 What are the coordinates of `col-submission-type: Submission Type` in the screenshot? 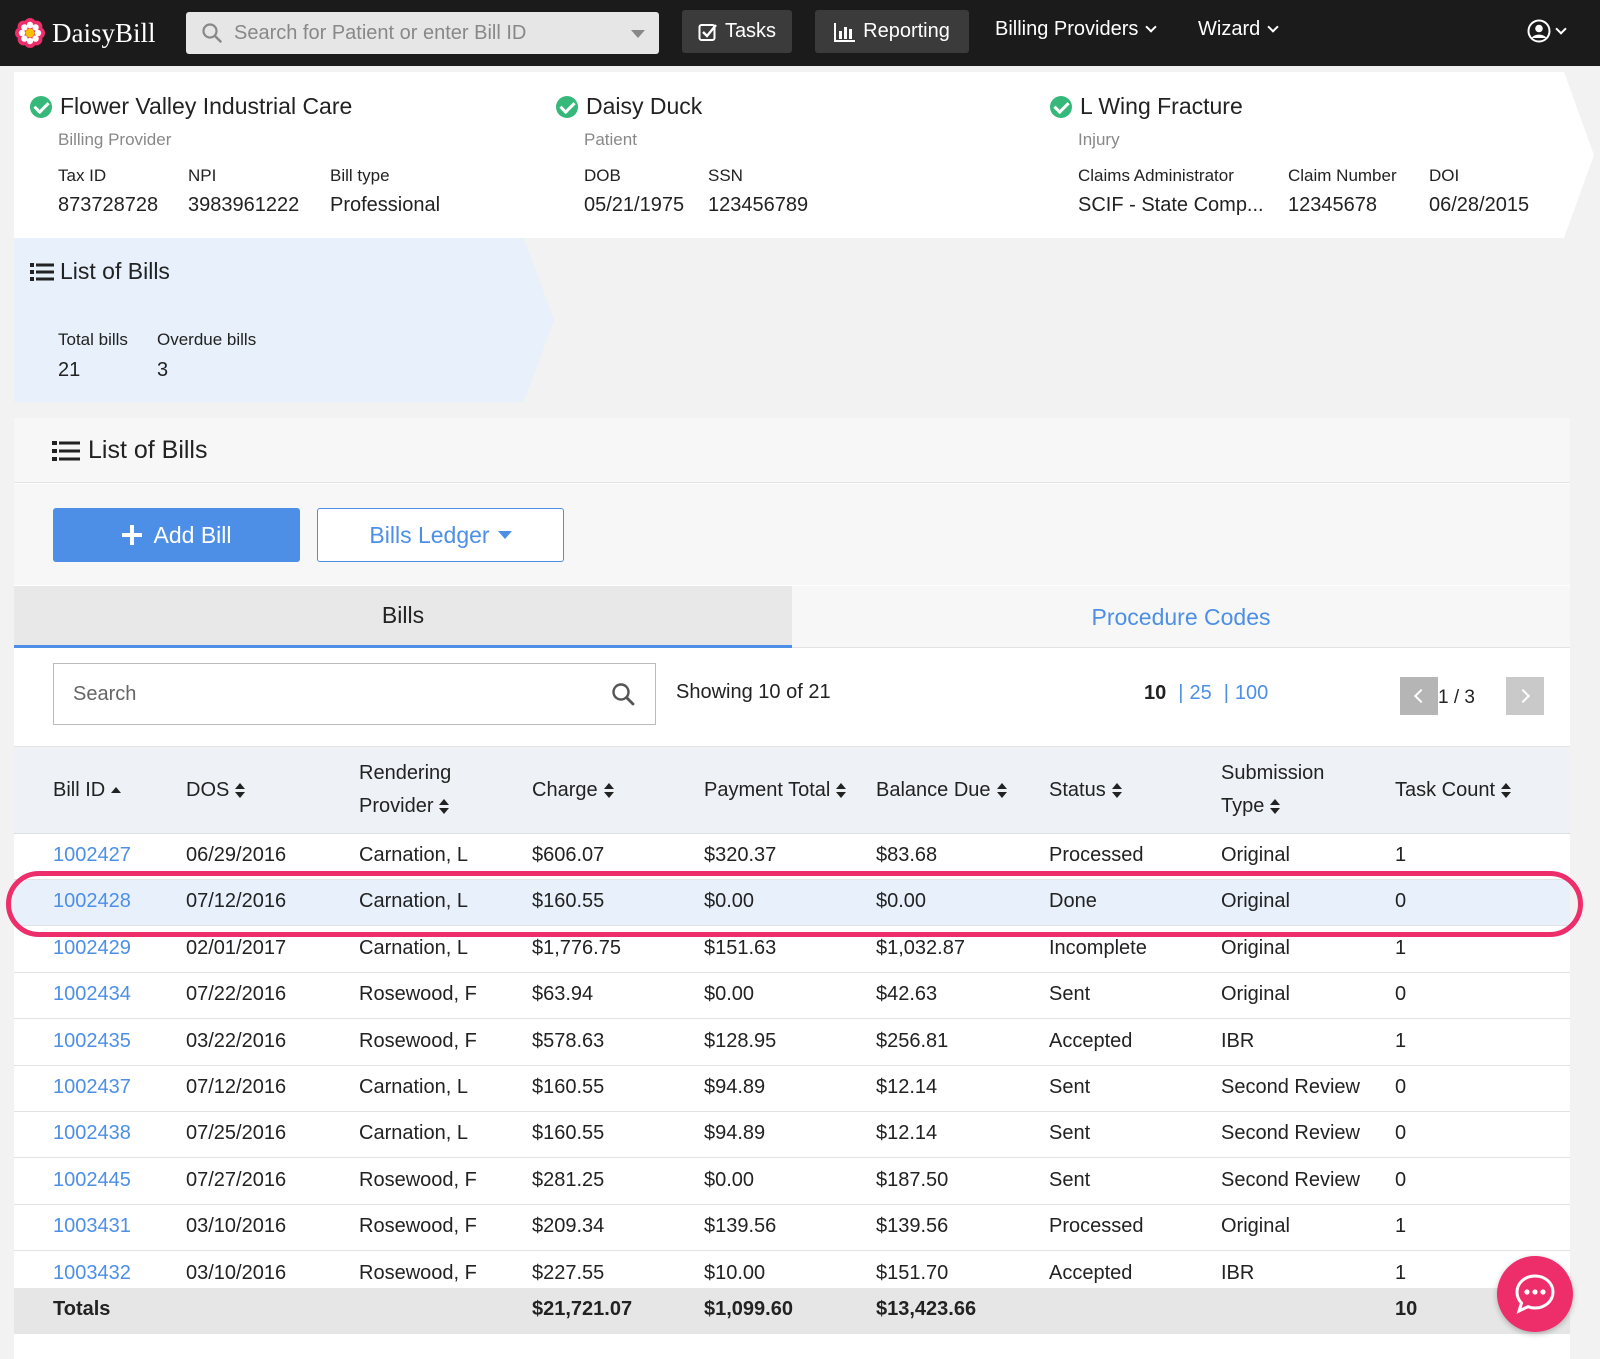 It's located at (1272, 790).